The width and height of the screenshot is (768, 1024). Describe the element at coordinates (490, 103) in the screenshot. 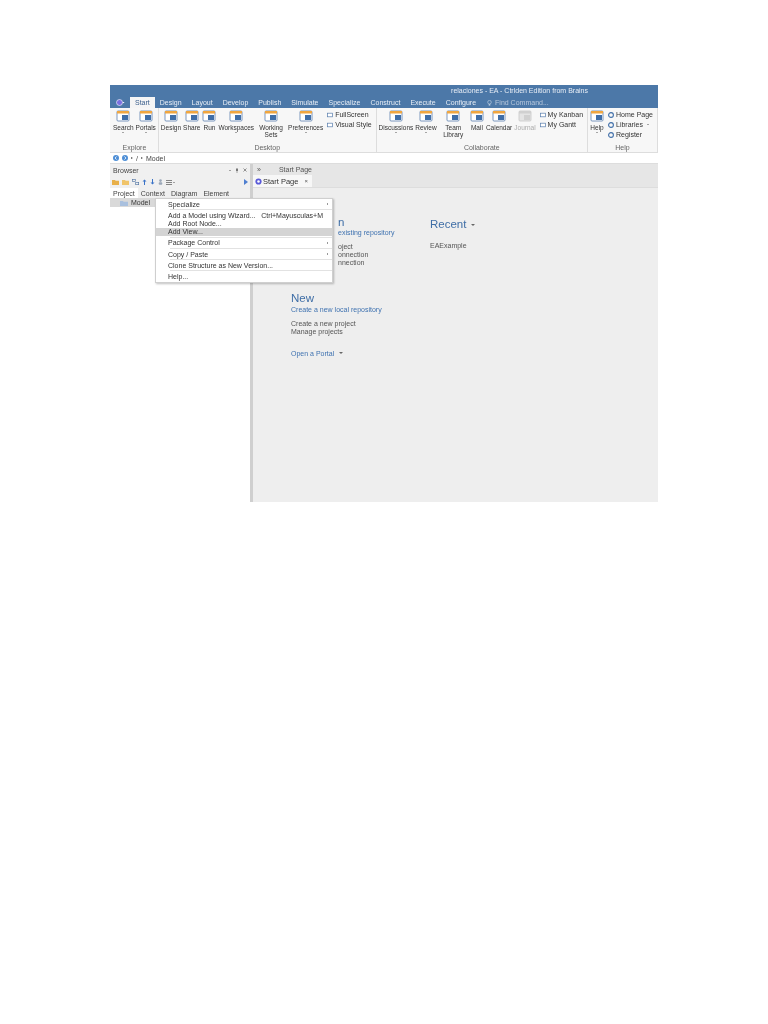

I see `lightbulb-icon` at that location.